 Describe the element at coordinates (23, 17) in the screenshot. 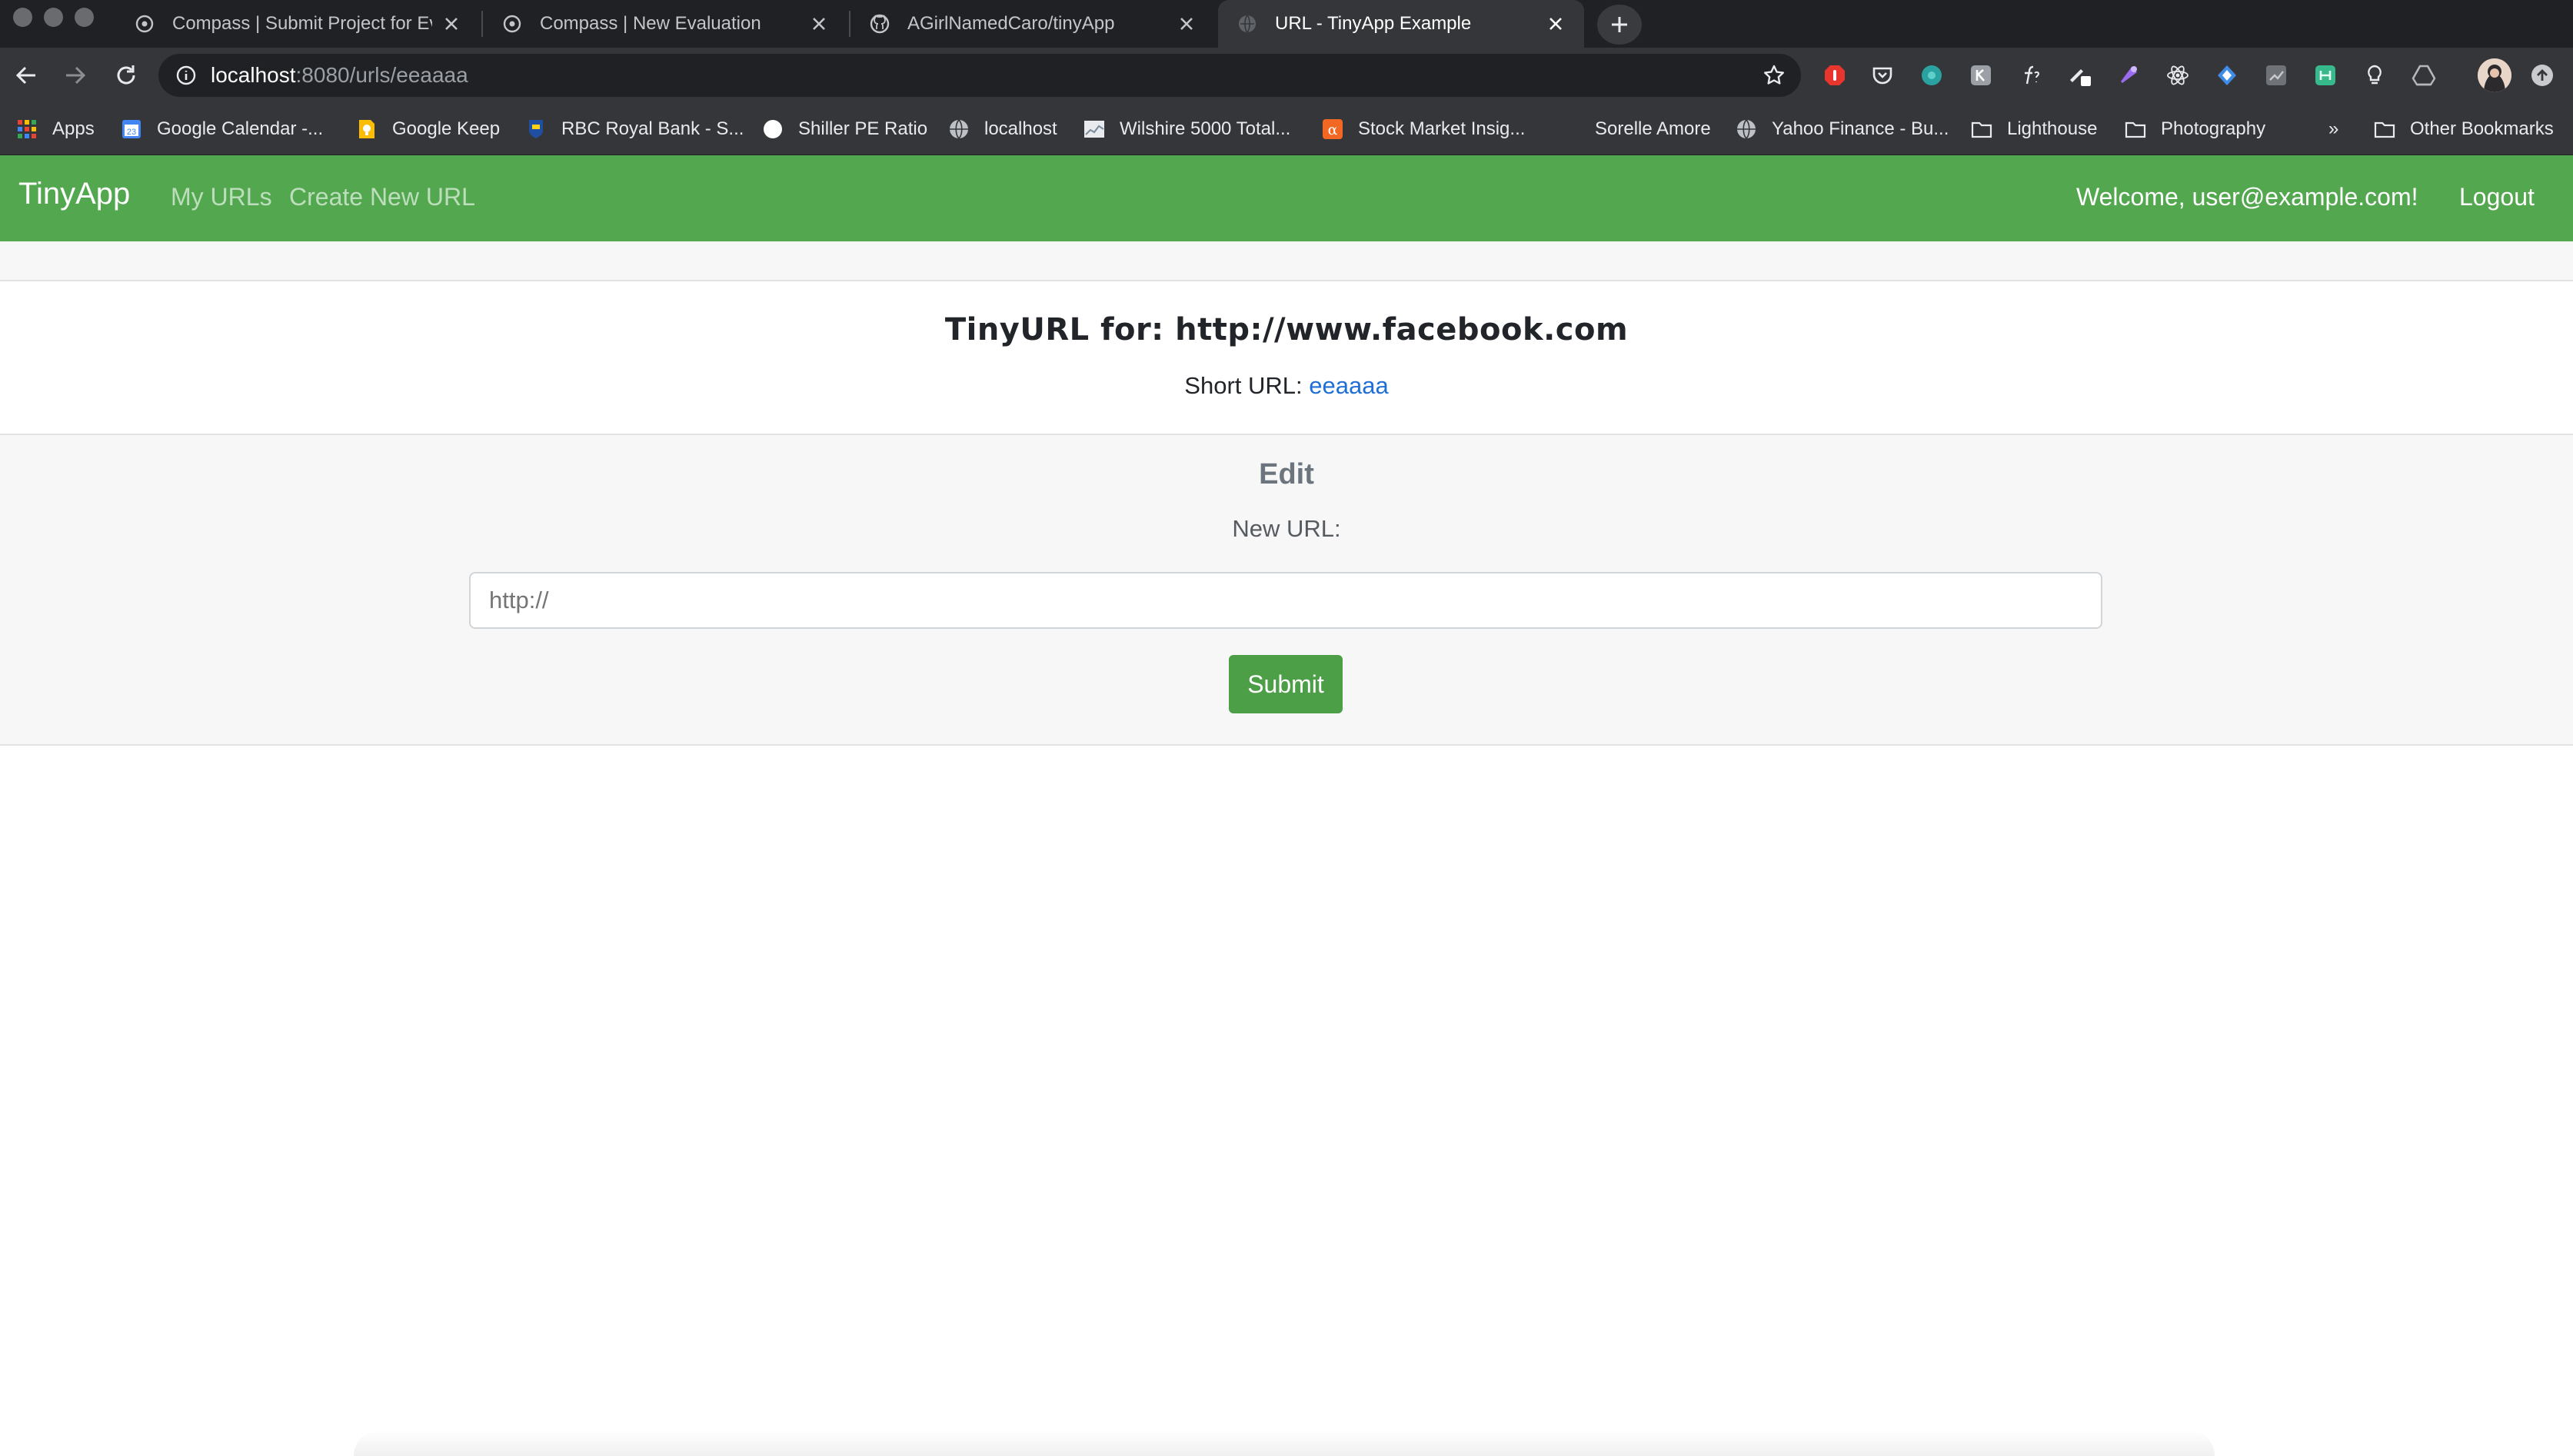

I see `window-close-dot` at that location.